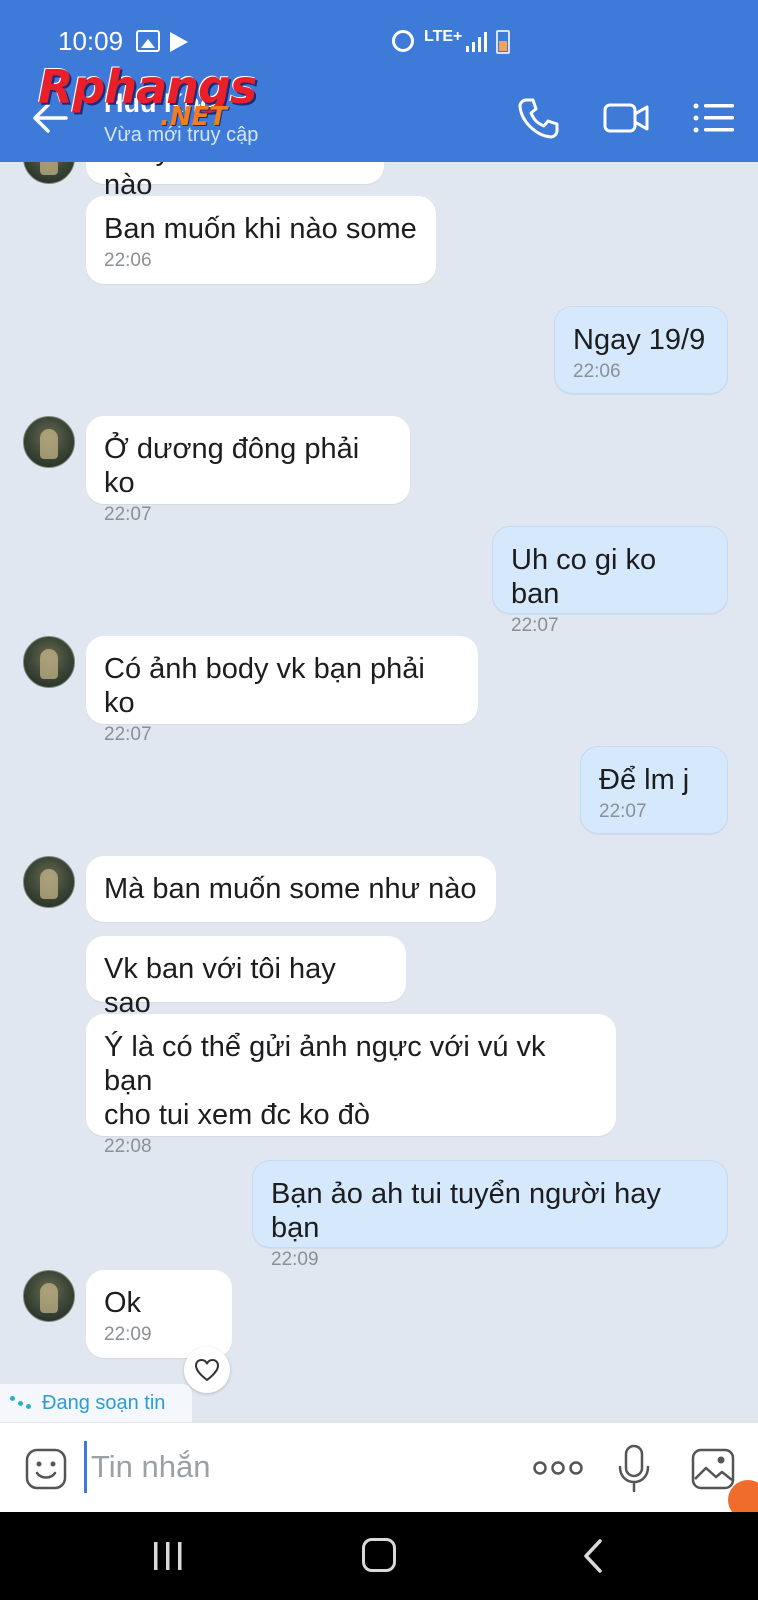 The height and width of the screenshot is (1600, 758). Describe the element at coordinates (91, 41) in the screenshot. I see `status-time: 10:09` at that location.